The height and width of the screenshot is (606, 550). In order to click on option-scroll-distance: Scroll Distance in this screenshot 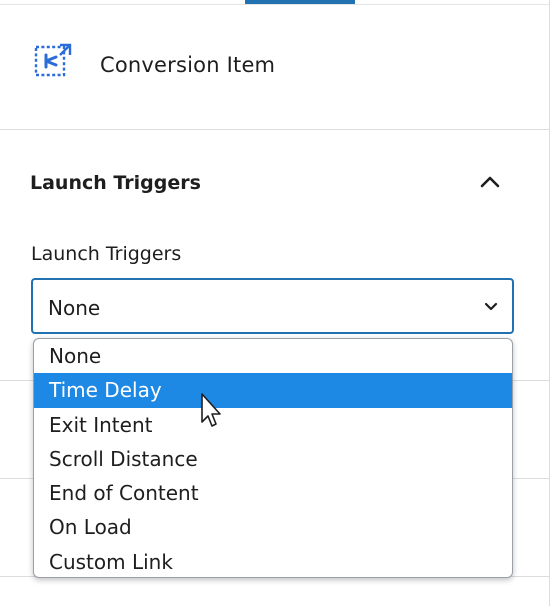, I will do `click(273, 459)`.